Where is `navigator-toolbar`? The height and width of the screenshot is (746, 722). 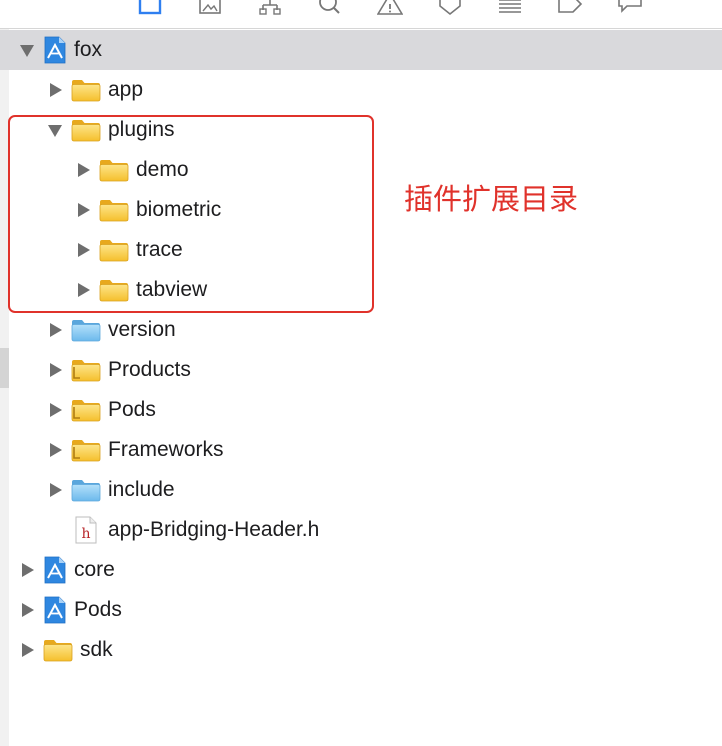
navigator-toolbar is located at coordinates (361, 14).